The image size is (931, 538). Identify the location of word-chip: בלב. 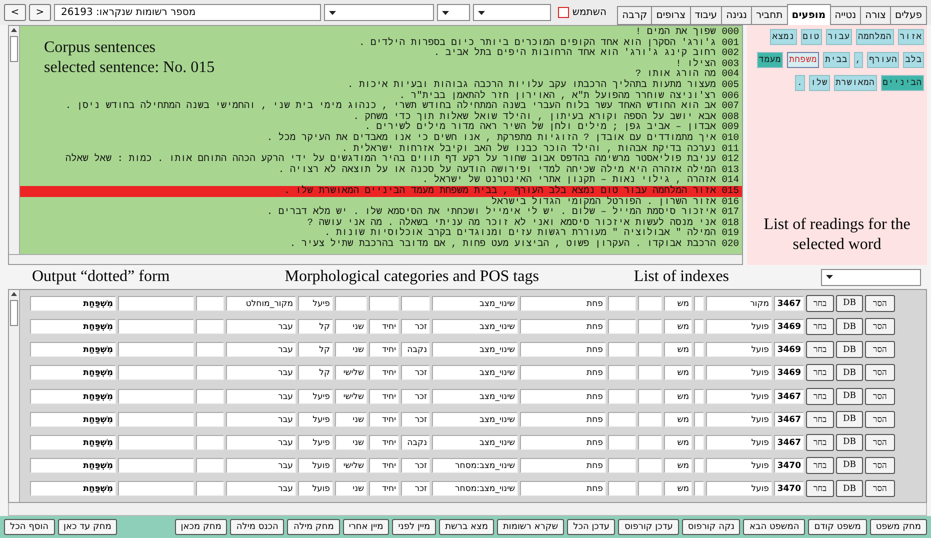
(913, 60).